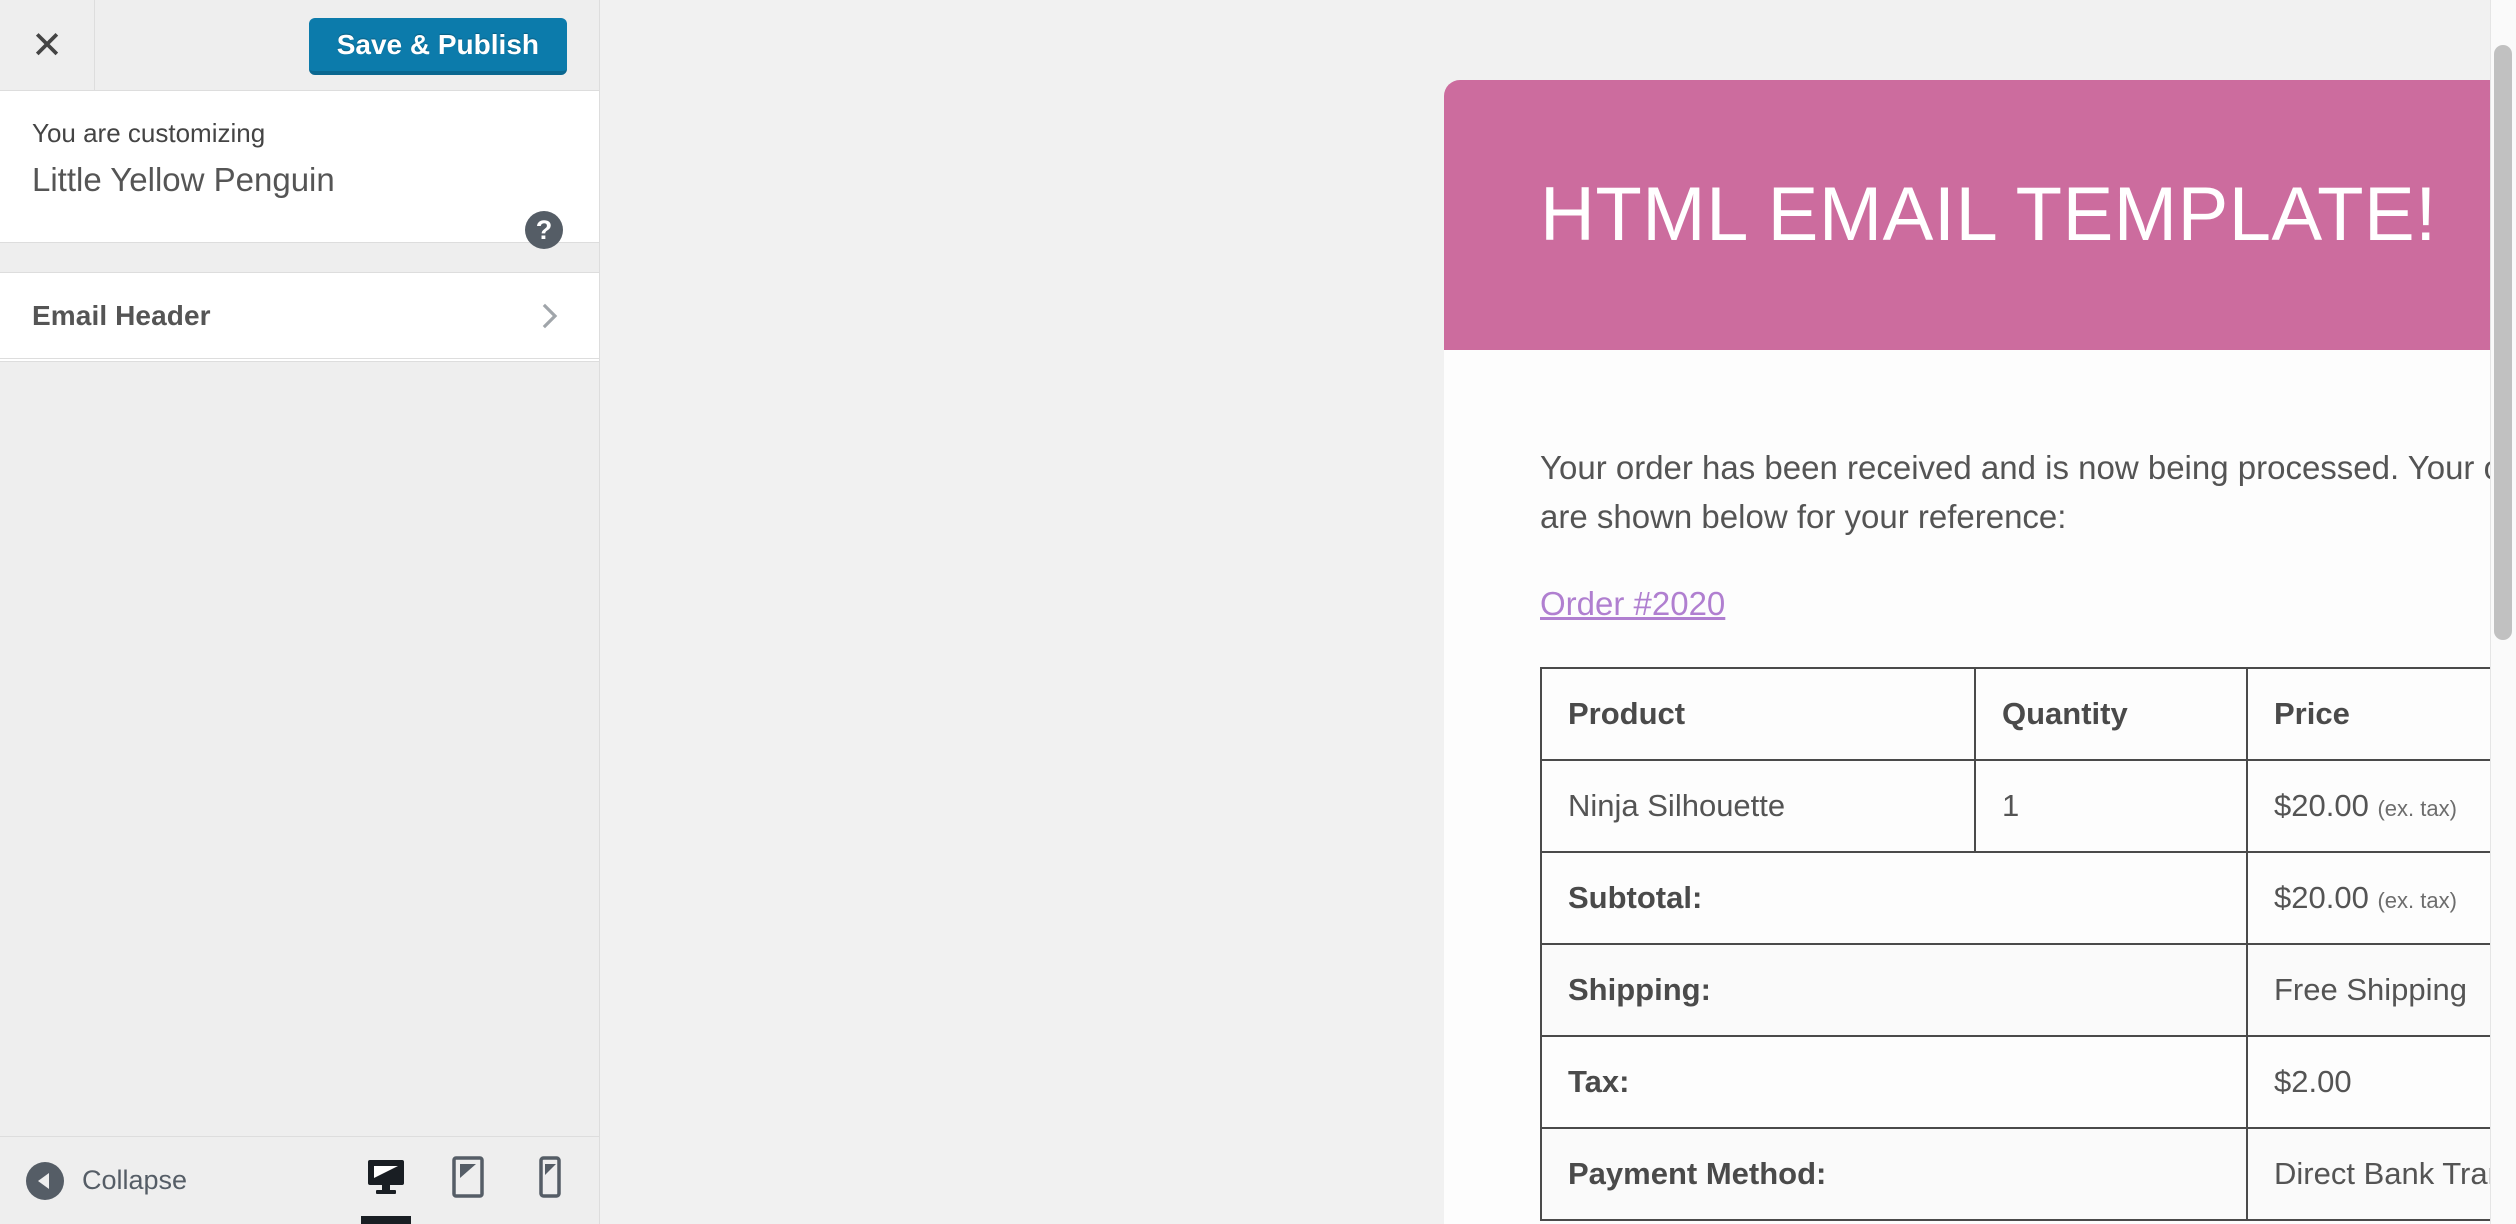 The image size is (2516, 1224). I want to click on price-tax-note: (ex. tax), so click(2417, 808).